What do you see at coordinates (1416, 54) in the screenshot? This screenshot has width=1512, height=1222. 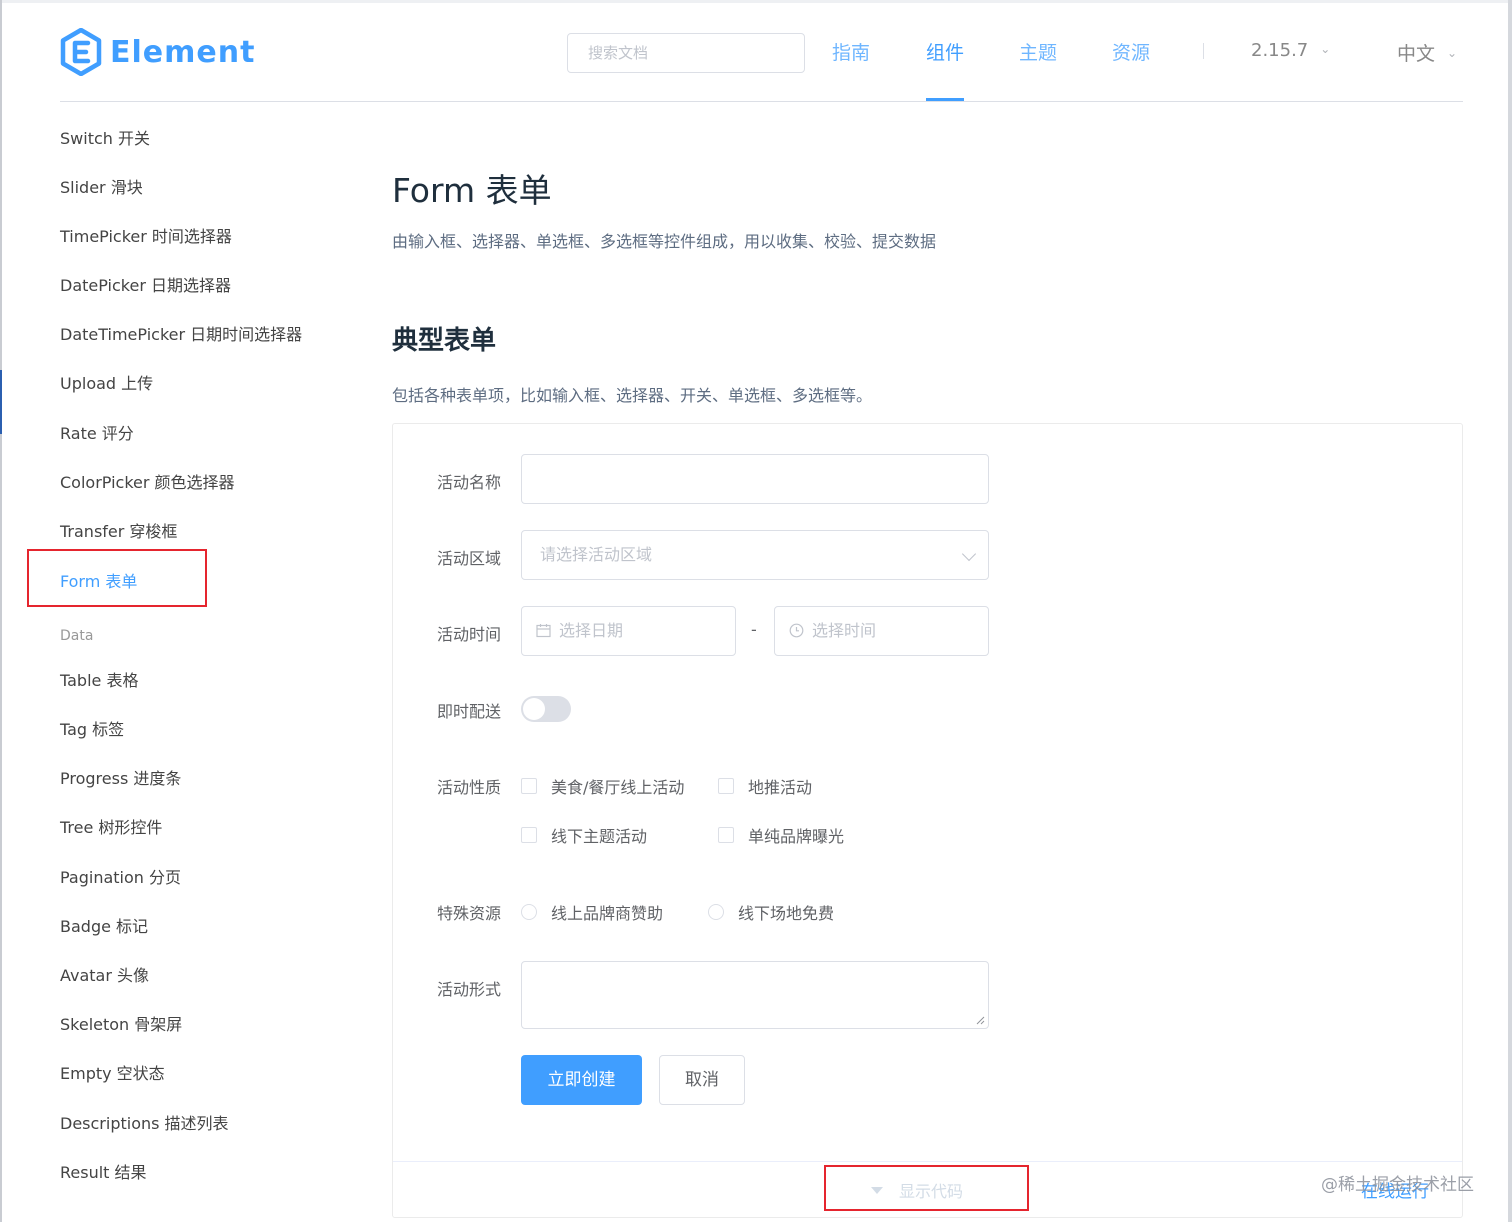 I see `language-label: 中文` at bounding box center [1416, 54].